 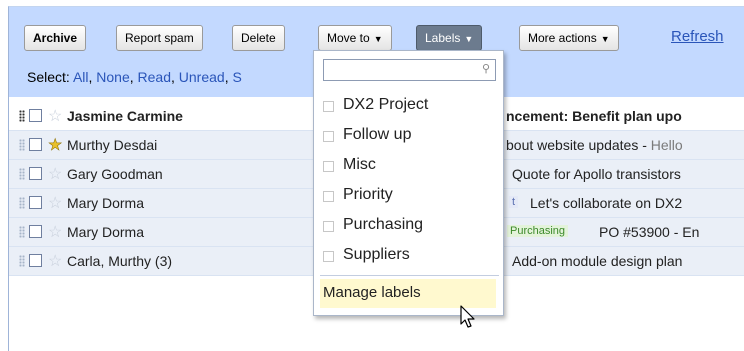 What do you see at coordinates (120, 261) in the screenshot?
I see `sender: Carla, Murthy (3)` at bounding box center [120, 261].